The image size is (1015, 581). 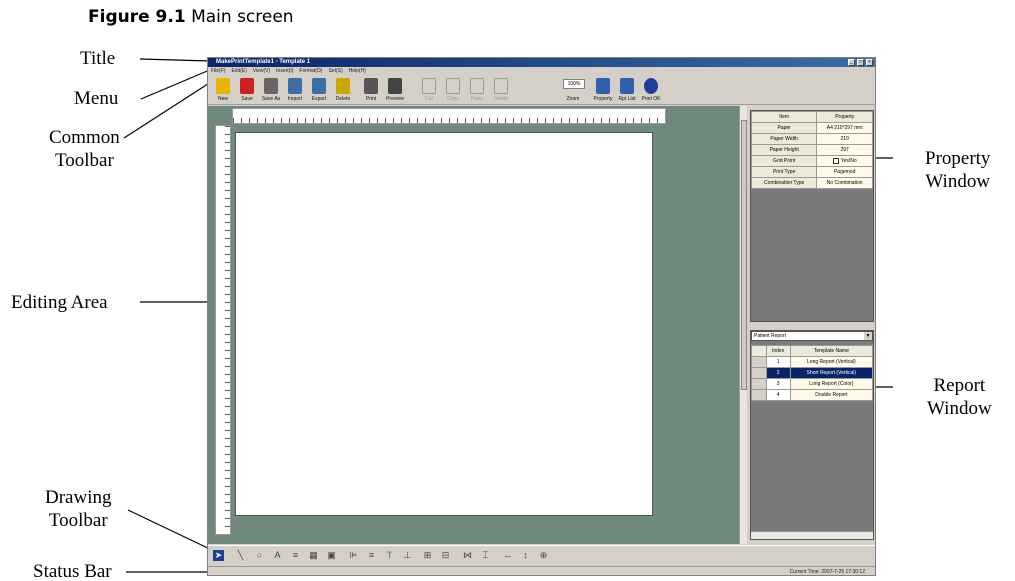 What do you see at coordinates (218, 555) in the screenshot?
I see `pointer-icon: ➤` at bounding box center [218, 555].